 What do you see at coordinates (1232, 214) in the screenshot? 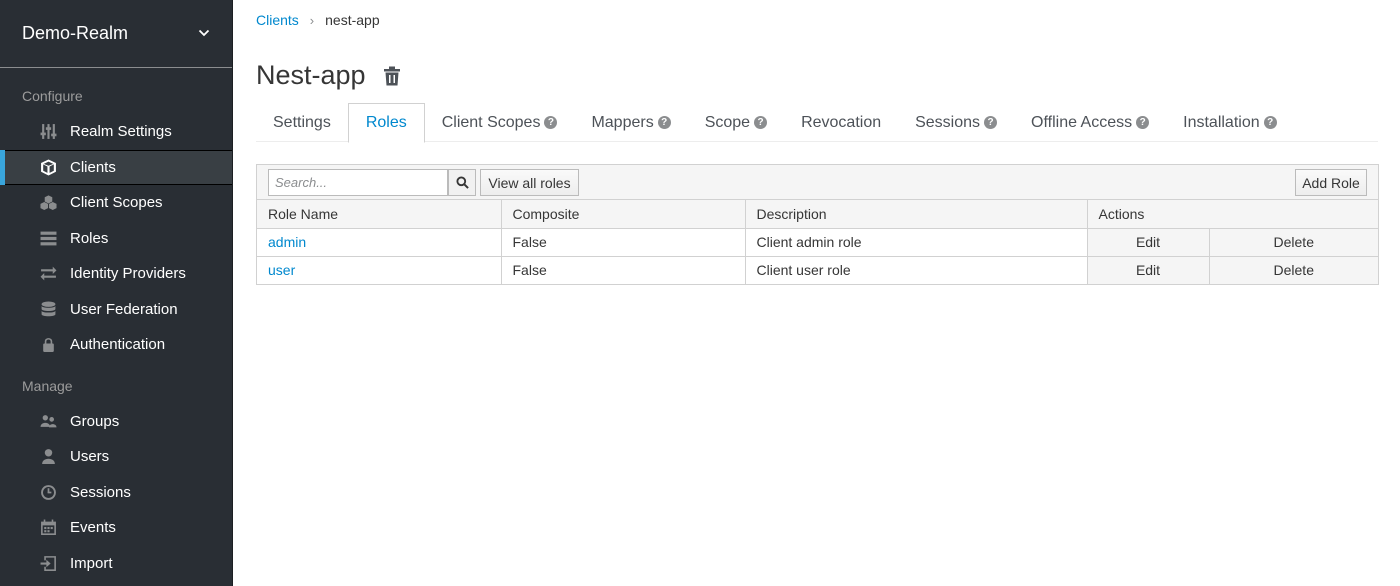
I see `column-header-actions: Actions` at bounding box center [1232, 214].